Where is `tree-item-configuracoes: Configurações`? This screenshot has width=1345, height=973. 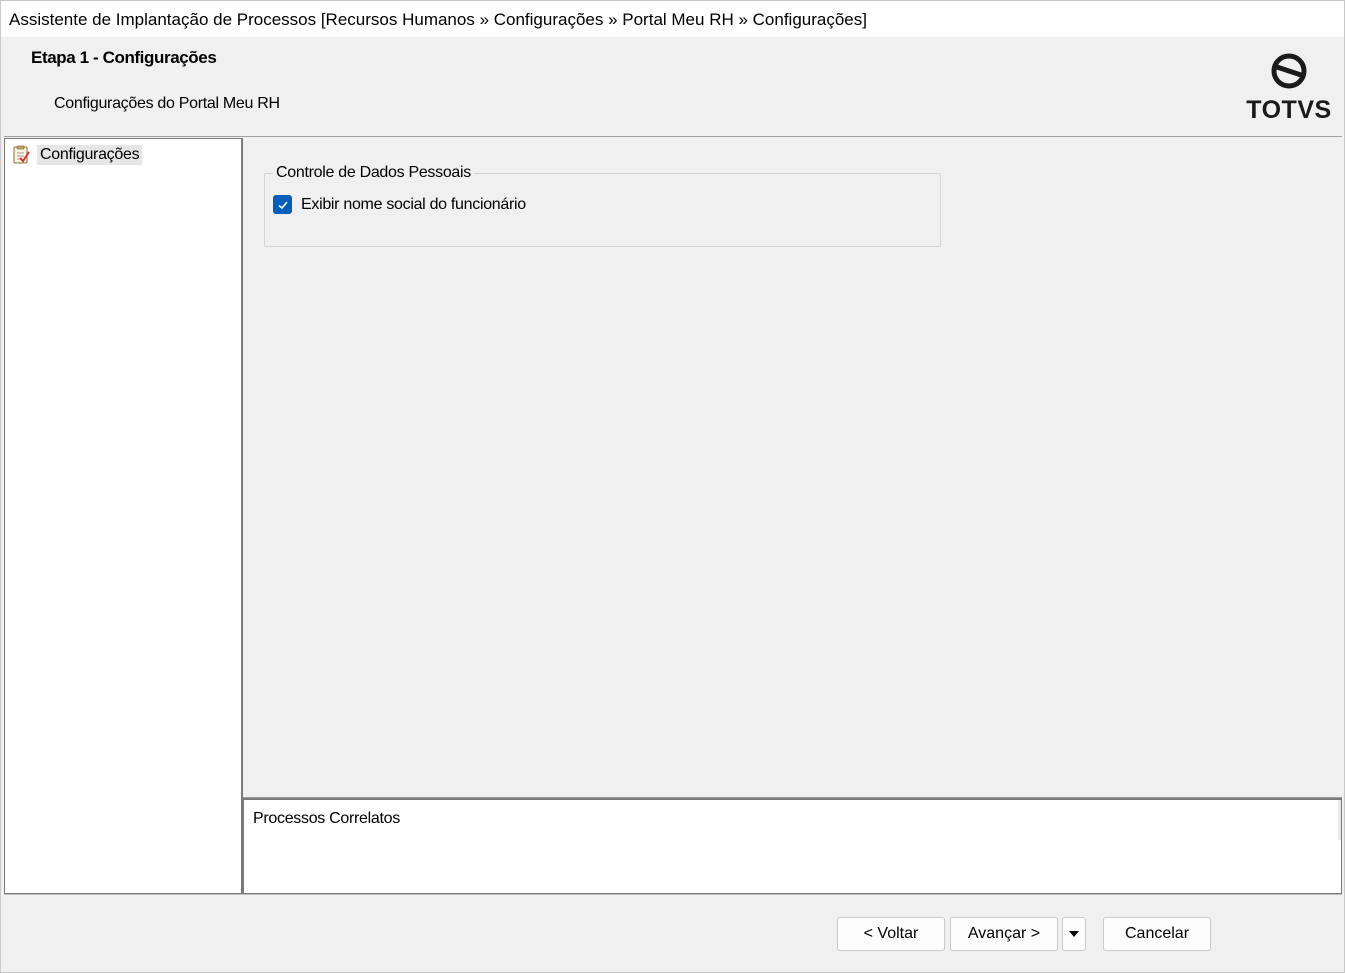 tree-item-configuracoes: Configurações is located at coordinates (77, 155).